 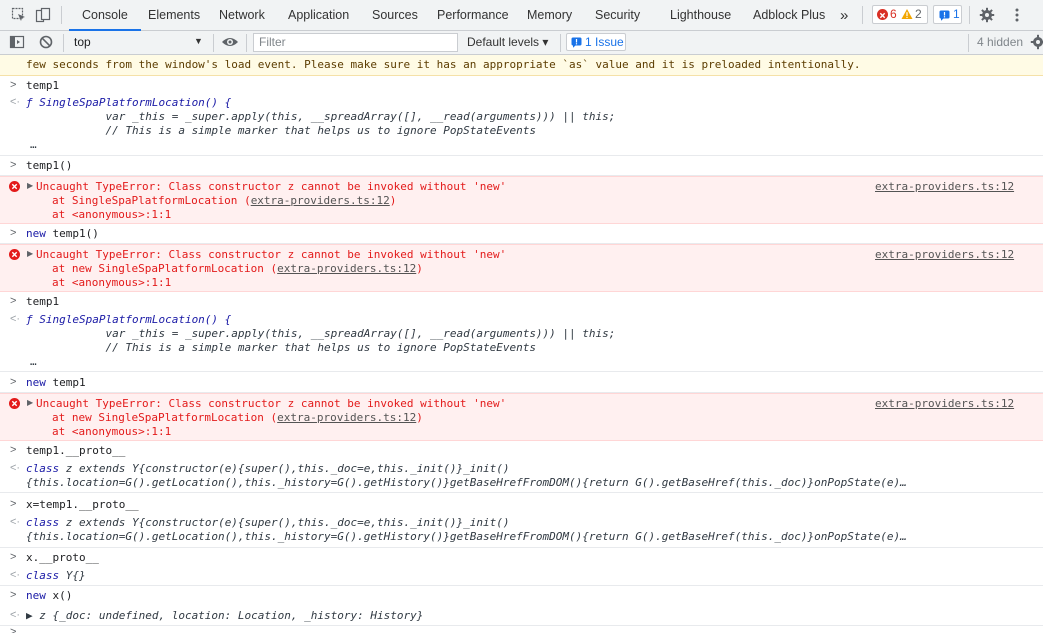 What do you see at coordinates (789, 15) in the screenshot?
I see `tab-adblock-plus: Adblock Plus` at bounding box center [789, 15].